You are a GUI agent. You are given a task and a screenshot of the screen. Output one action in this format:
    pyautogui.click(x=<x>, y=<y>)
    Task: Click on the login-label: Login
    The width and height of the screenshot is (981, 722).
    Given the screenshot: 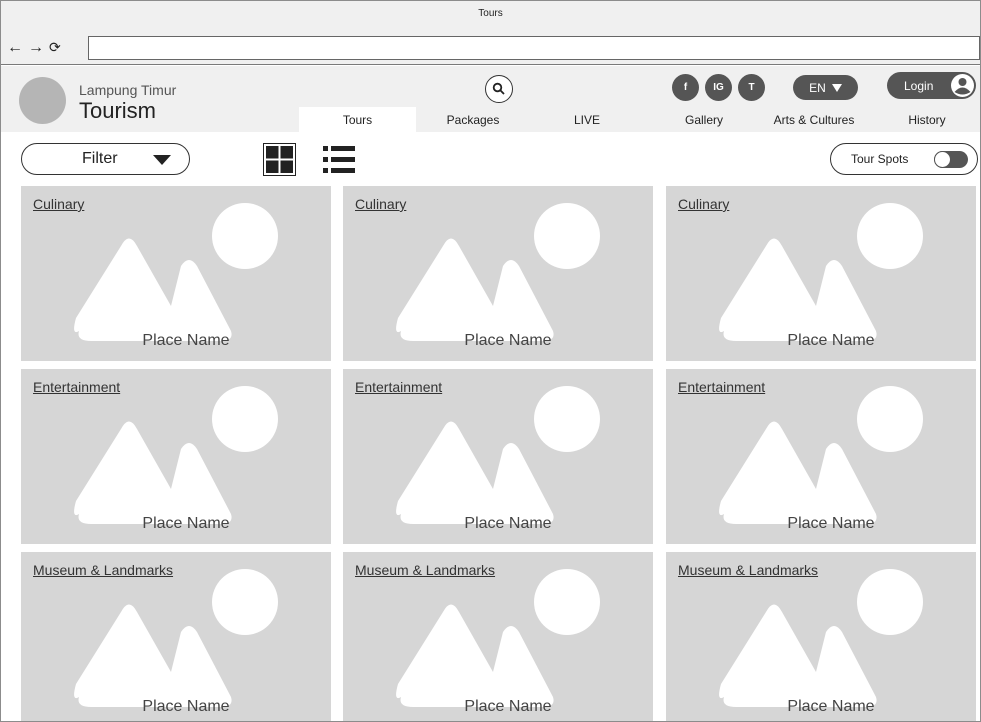 What is the action you would take?
    pyautogui.click(x=919, y=85)
    